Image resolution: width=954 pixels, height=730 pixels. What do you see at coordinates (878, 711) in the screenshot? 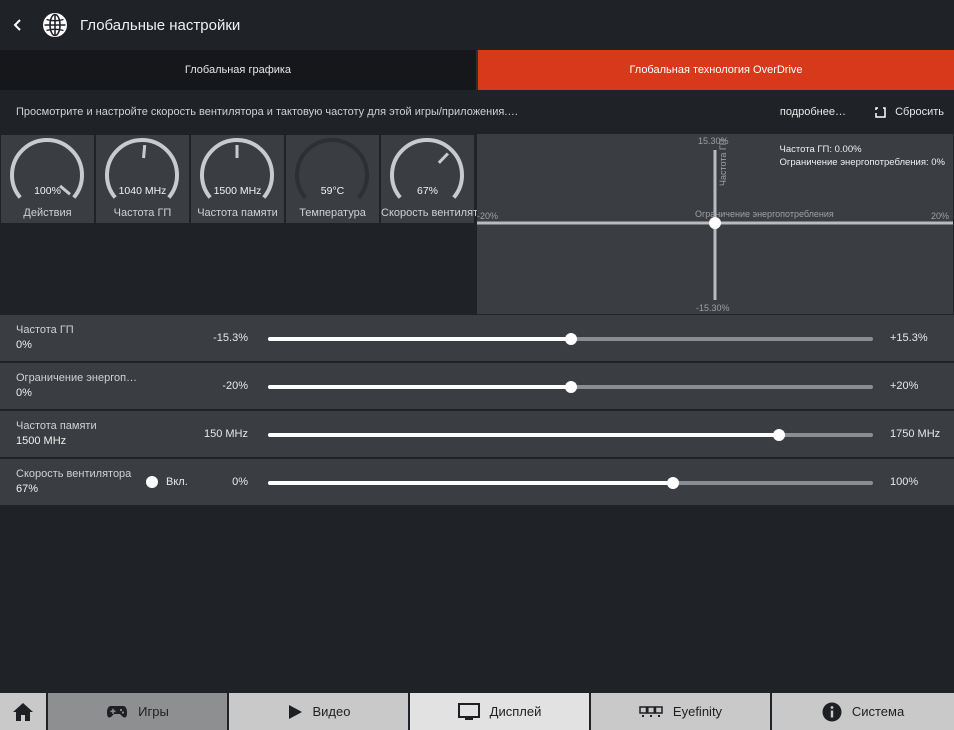
I see `nav-system-label: Система` at bounding box center [878, 711].